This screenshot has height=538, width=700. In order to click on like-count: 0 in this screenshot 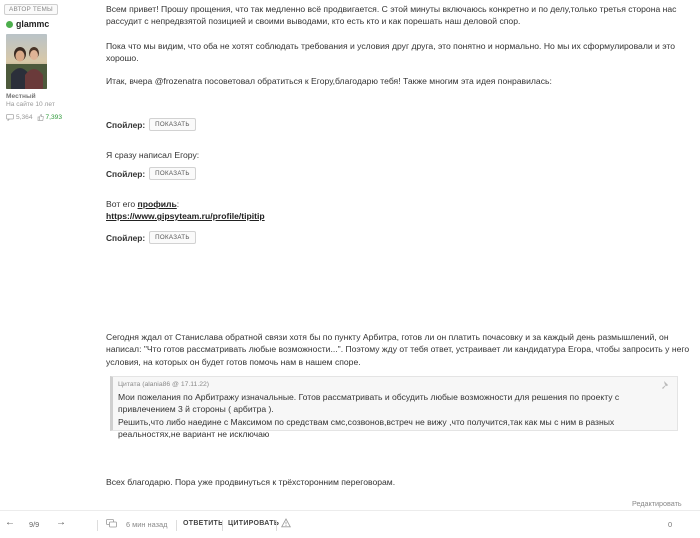, I will do `click(670, 524)`.